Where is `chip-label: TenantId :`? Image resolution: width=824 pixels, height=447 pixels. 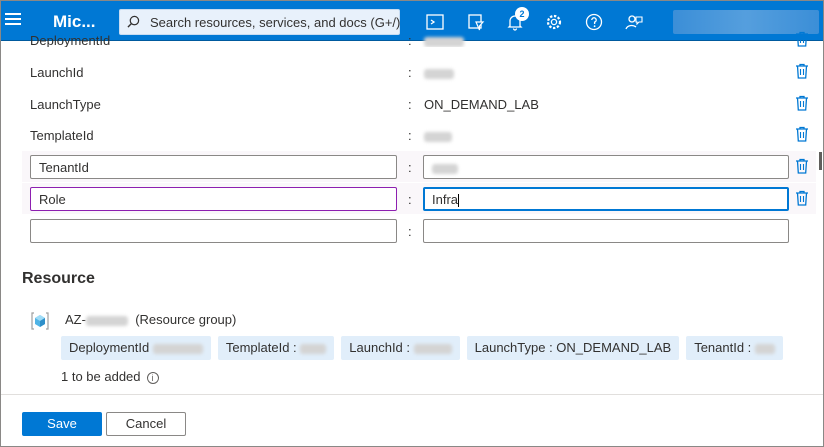
chip-label: TenantId : is located at coordinates (723, 347).